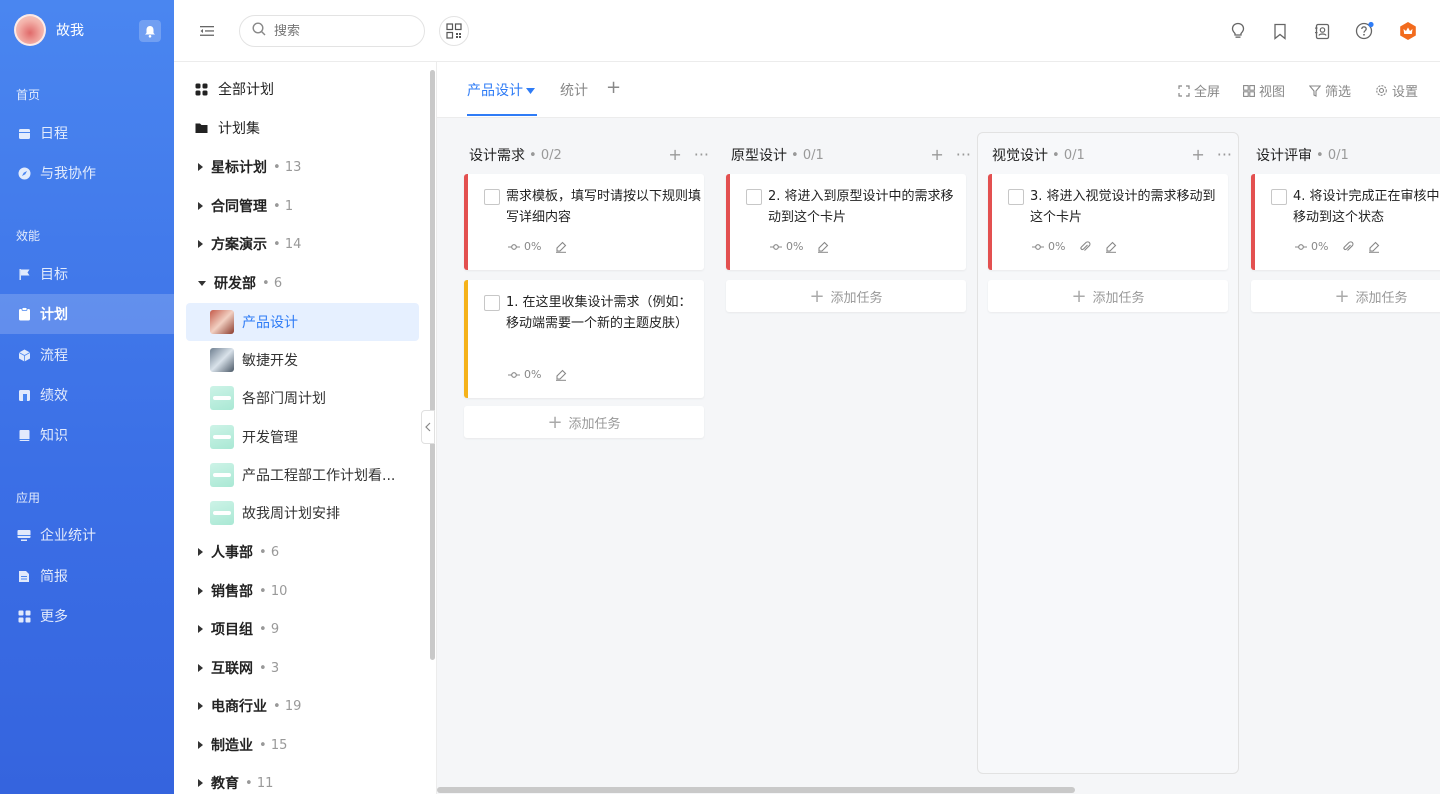 Image resolution: width=1440 pixels, height=794 pixels. I want to click on plan-group-contracts: 合同管理 • 1, so click(302, 206).